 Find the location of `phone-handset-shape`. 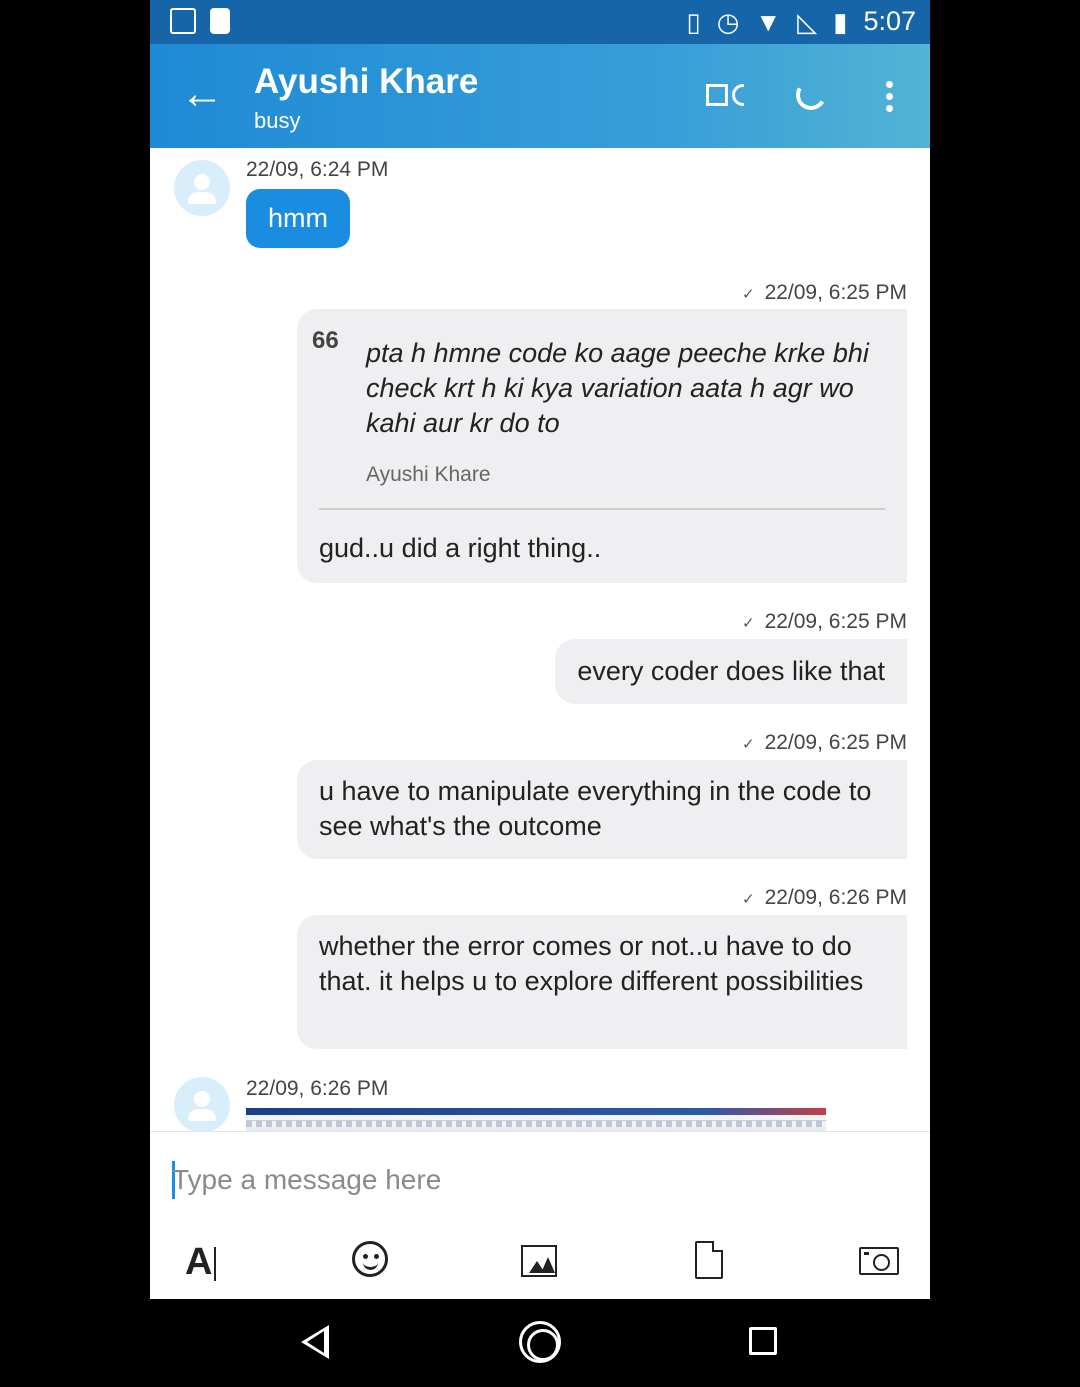

phone-handset-shape is located at coordinates (811, 95).